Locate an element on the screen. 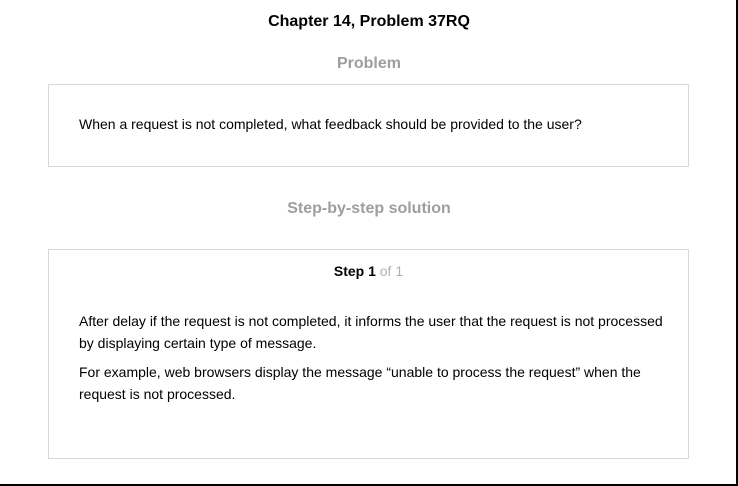  chapter-title: Chapter 14, Problem 37RQ is located at coordinates (369, 21).